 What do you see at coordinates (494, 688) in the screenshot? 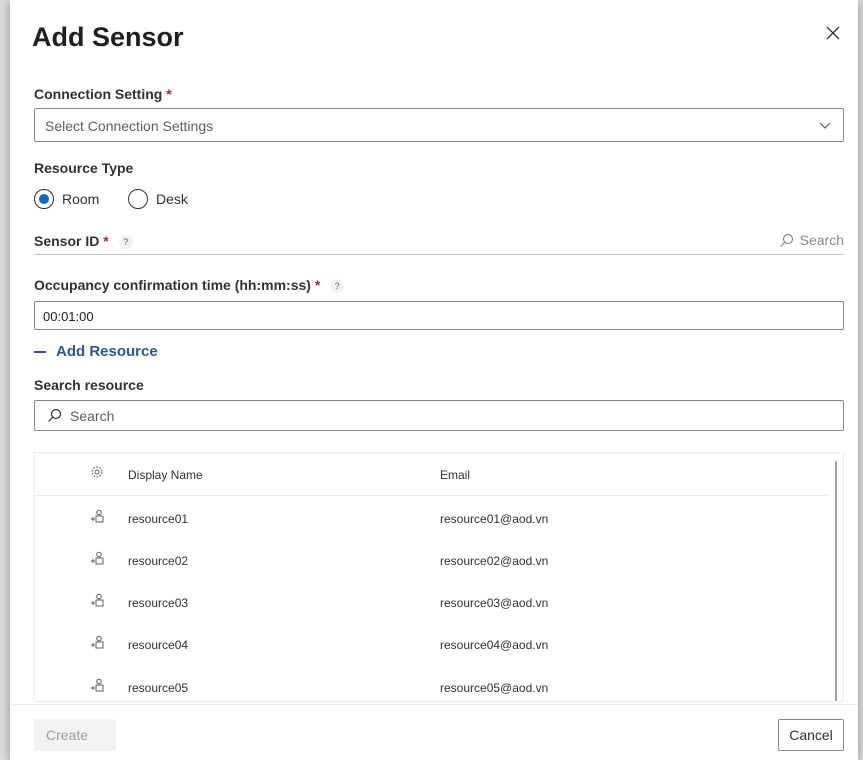
I see `row-email: resource05@aod.vn` at bounding box center [494, 688].